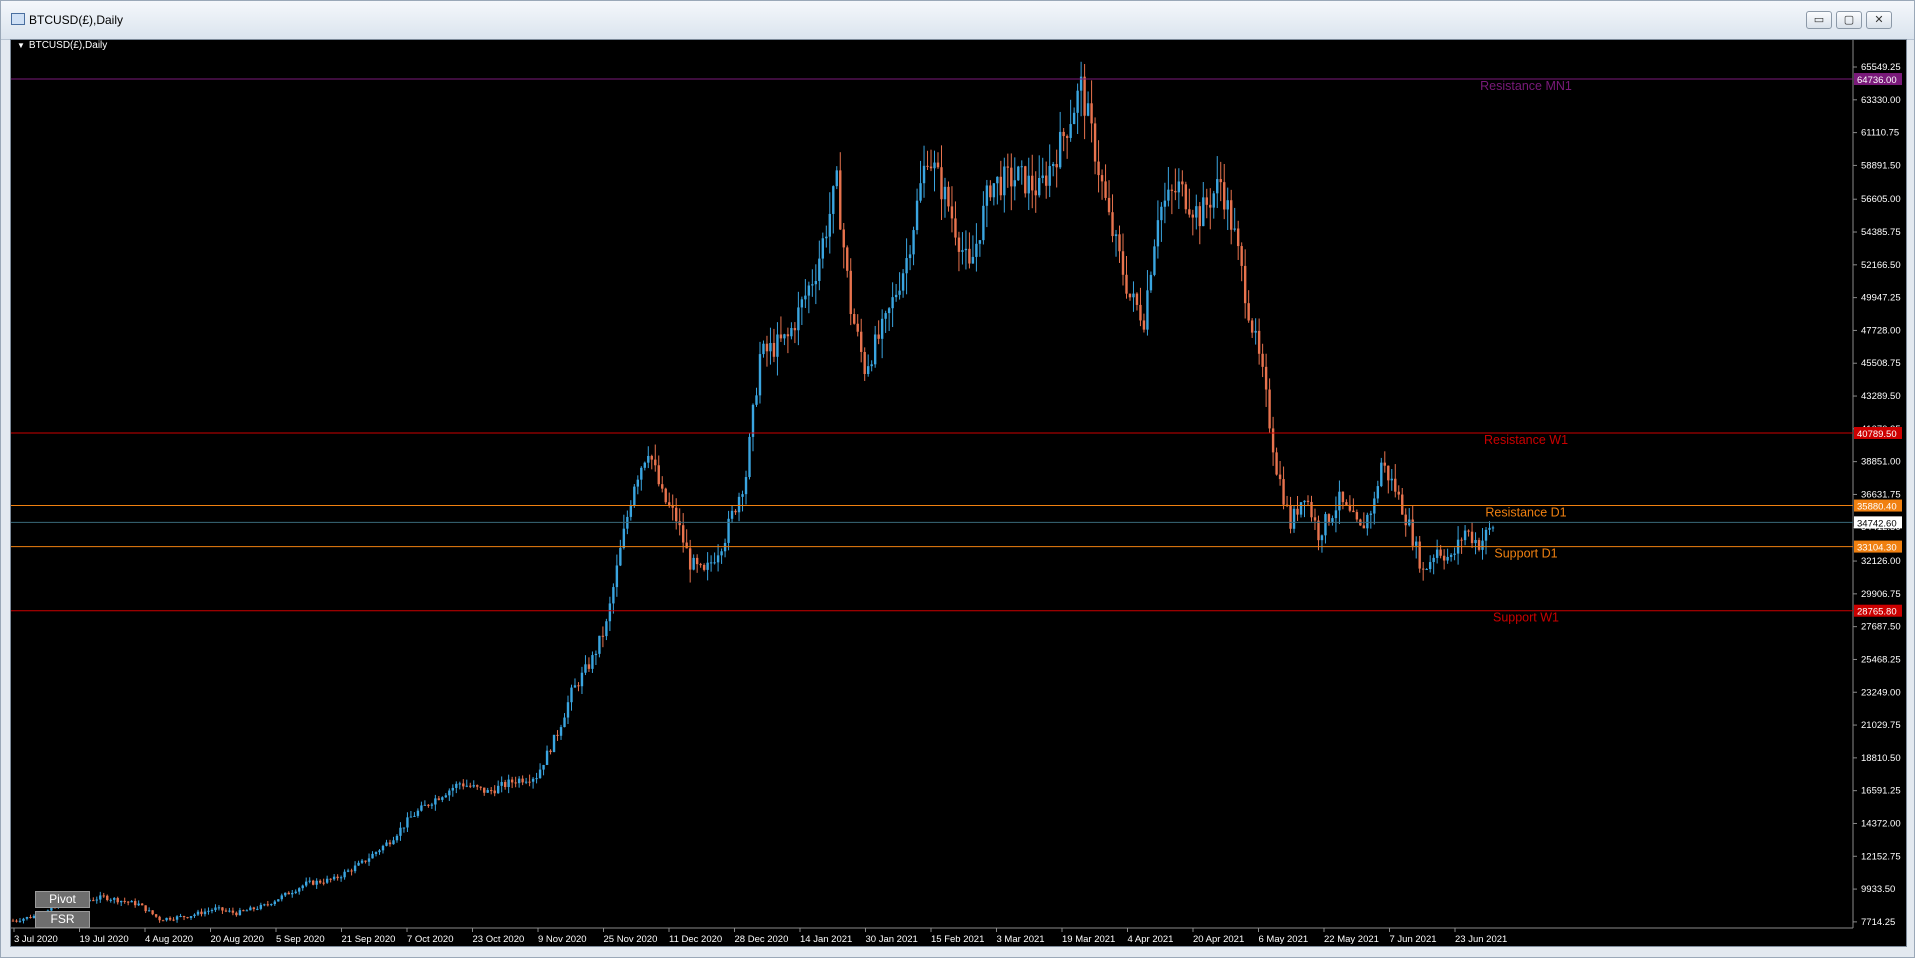  What do you see at coordinates (1881, 67) in the screenshot?
I see `y-tick-label: 65549.25` at bounding box center [1881, 67].